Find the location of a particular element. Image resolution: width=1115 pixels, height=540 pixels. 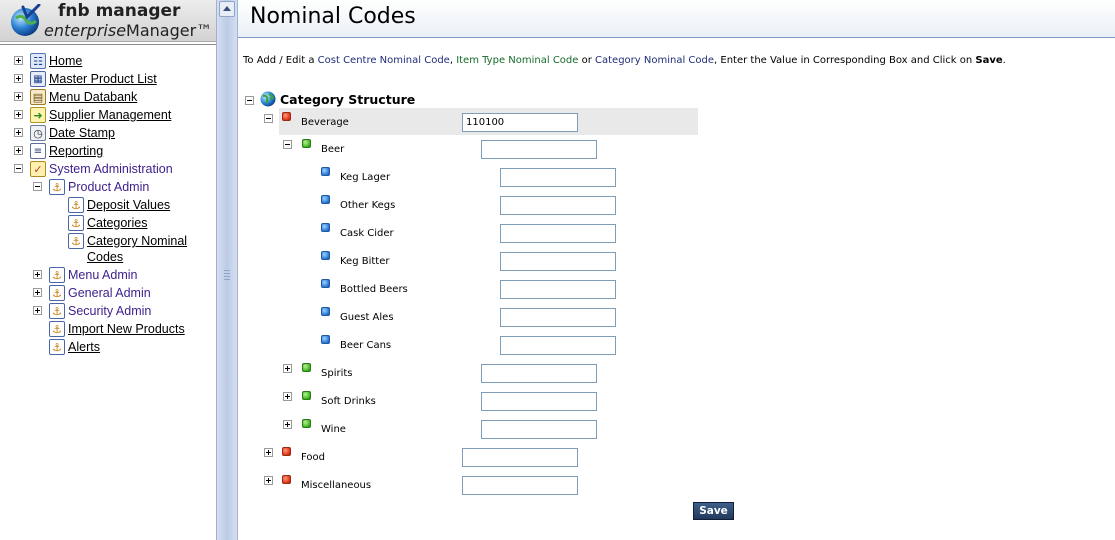

sidebar-item-security-admin: ⚓ Security Admin is located at coordinates (108, 311).